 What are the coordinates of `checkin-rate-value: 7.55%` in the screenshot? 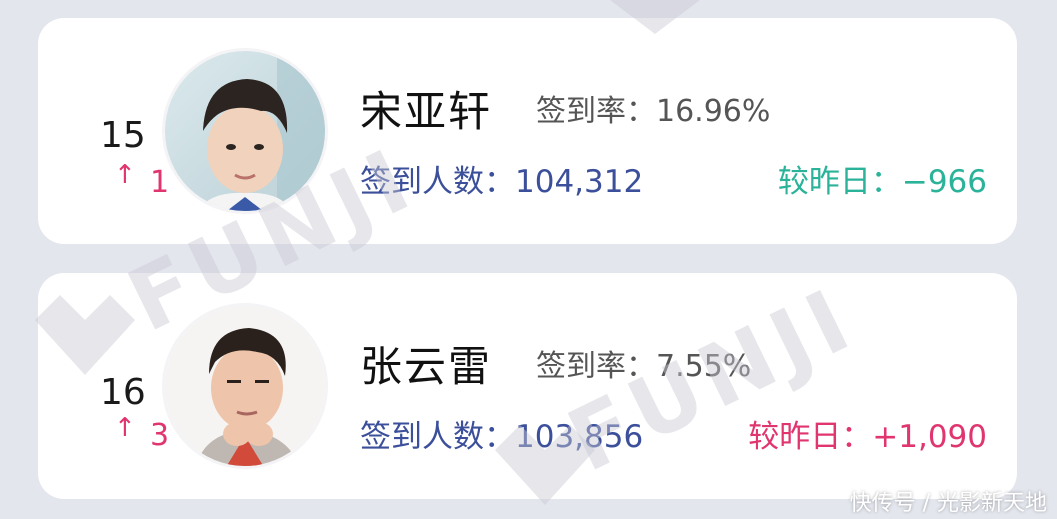 It's located at (704, 366).